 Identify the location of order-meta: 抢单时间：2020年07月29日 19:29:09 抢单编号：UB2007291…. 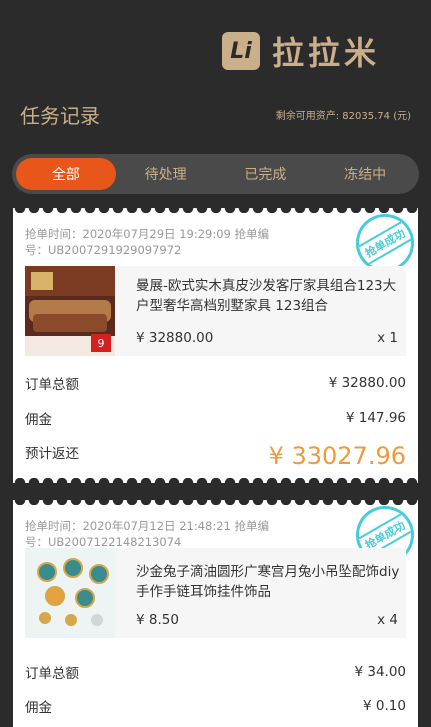
(147, 242).